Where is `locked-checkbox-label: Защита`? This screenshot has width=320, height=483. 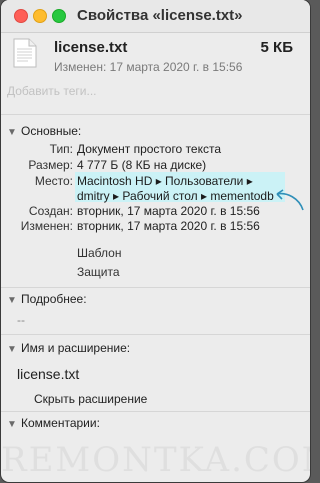
locked-checkbox-label: Защита is located at coordinates (98, 272).